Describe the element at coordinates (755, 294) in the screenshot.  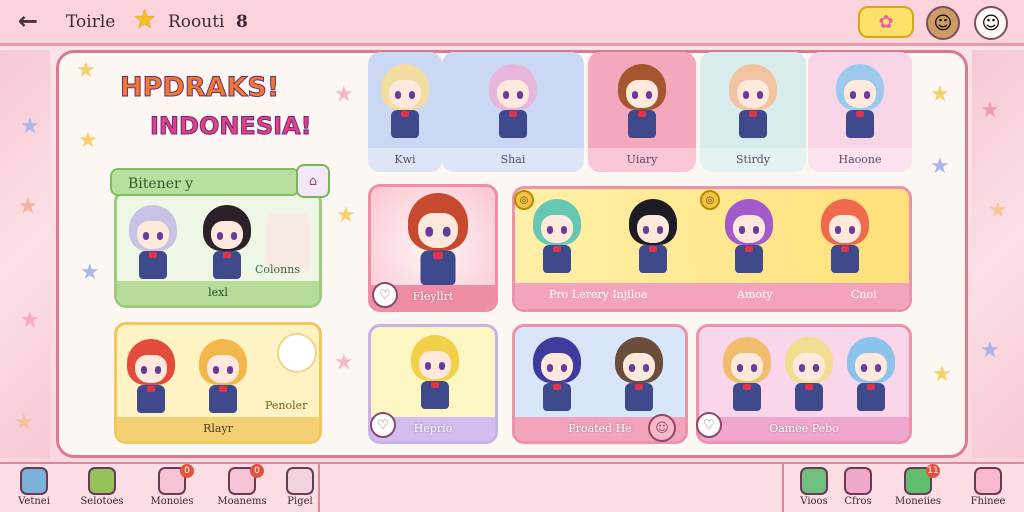
I see `team-label: Amoty` at that location.